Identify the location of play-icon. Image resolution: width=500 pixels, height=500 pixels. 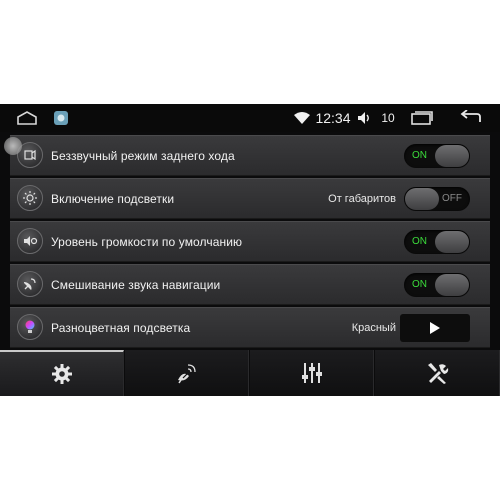
(435, 328).